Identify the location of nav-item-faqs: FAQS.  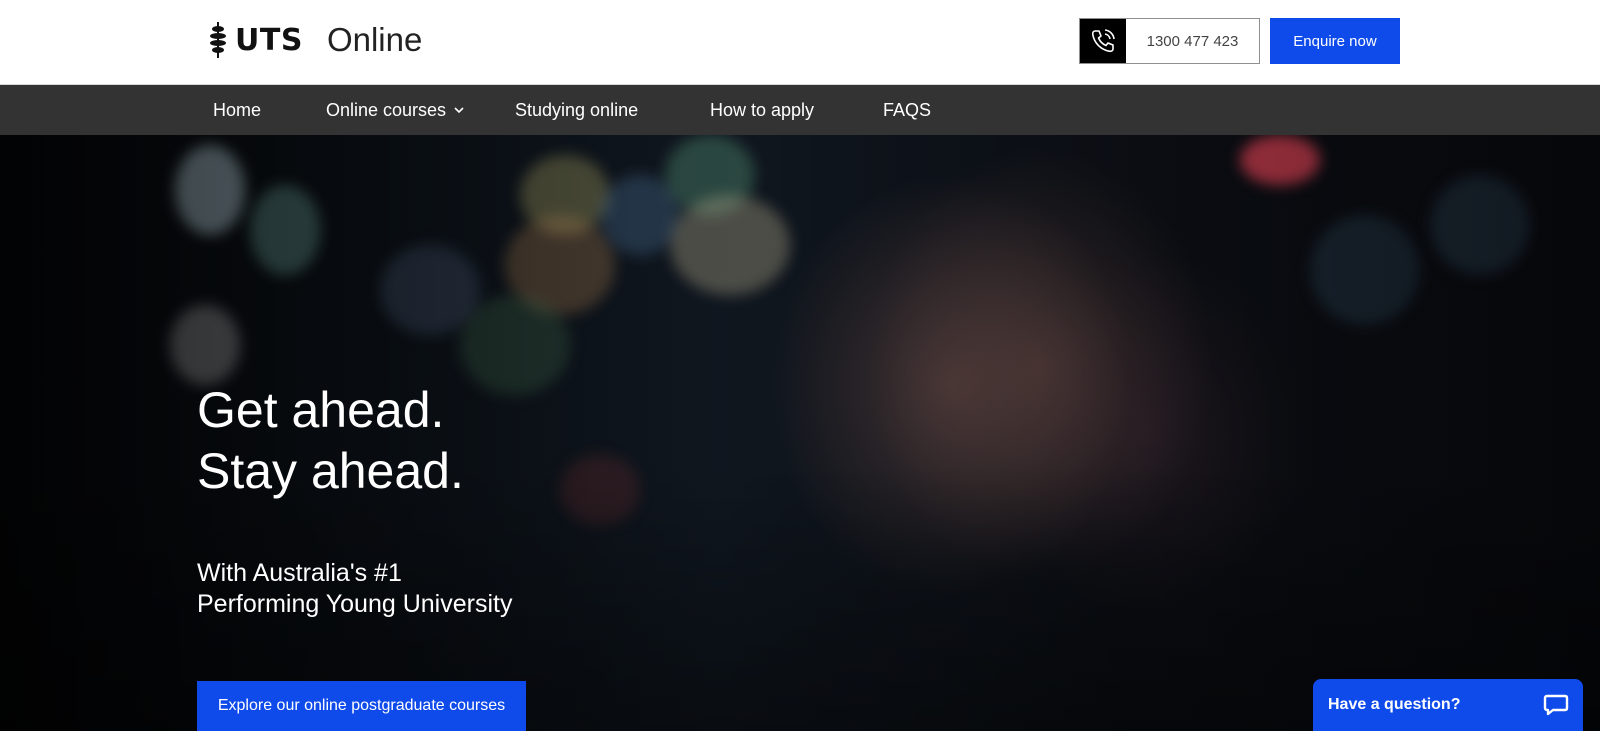
(907, 110).